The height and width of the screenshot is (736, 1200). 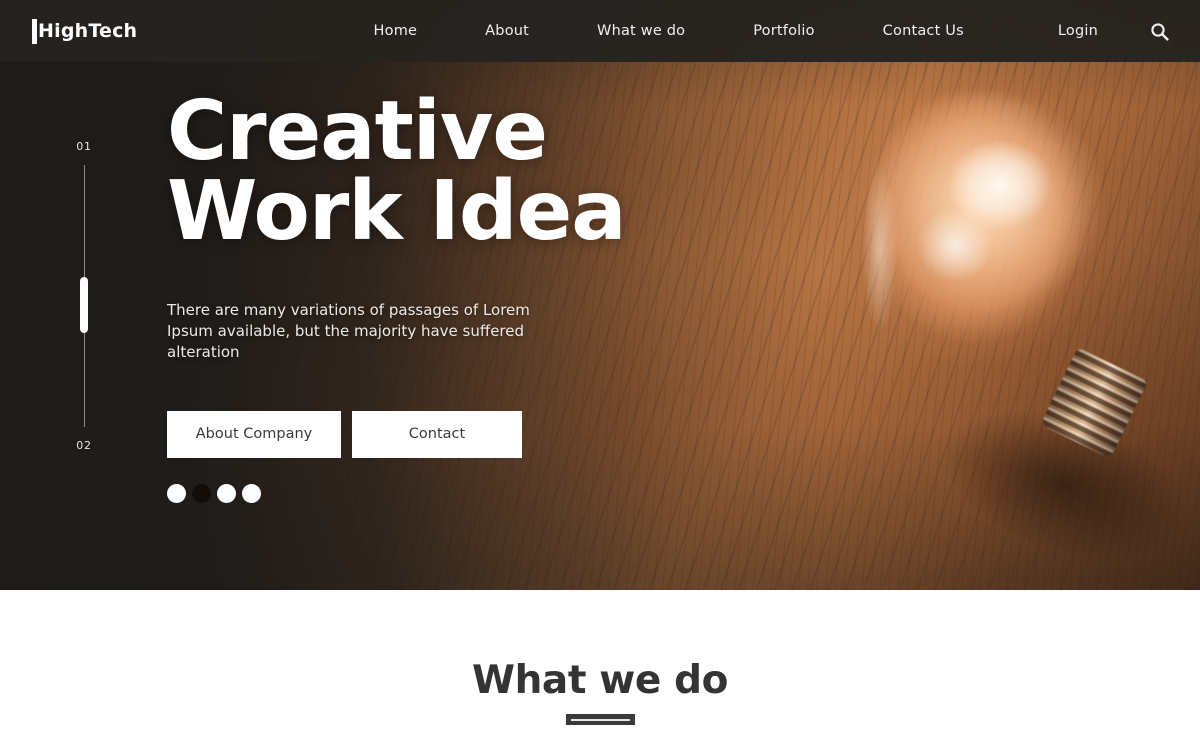 What do you see at coordinates (1114, 31) in the screenshot?
I see `header-actions: Login` at bounding box center [1114, 31].